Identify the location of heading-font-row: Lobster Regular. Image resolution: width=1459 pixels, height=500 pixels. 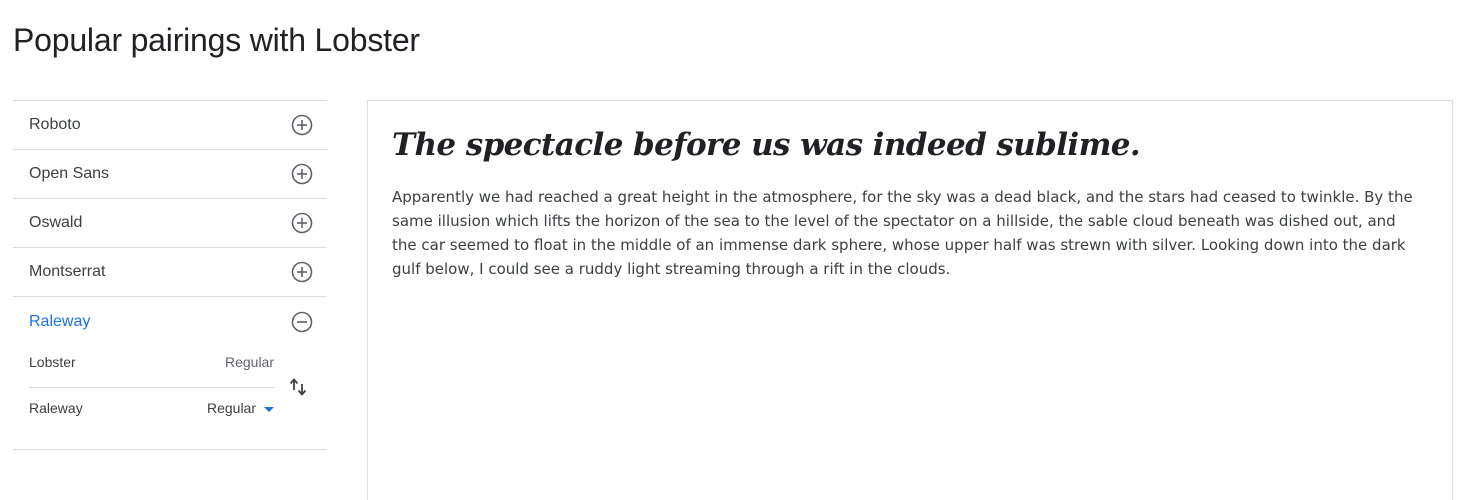
(151, 362).